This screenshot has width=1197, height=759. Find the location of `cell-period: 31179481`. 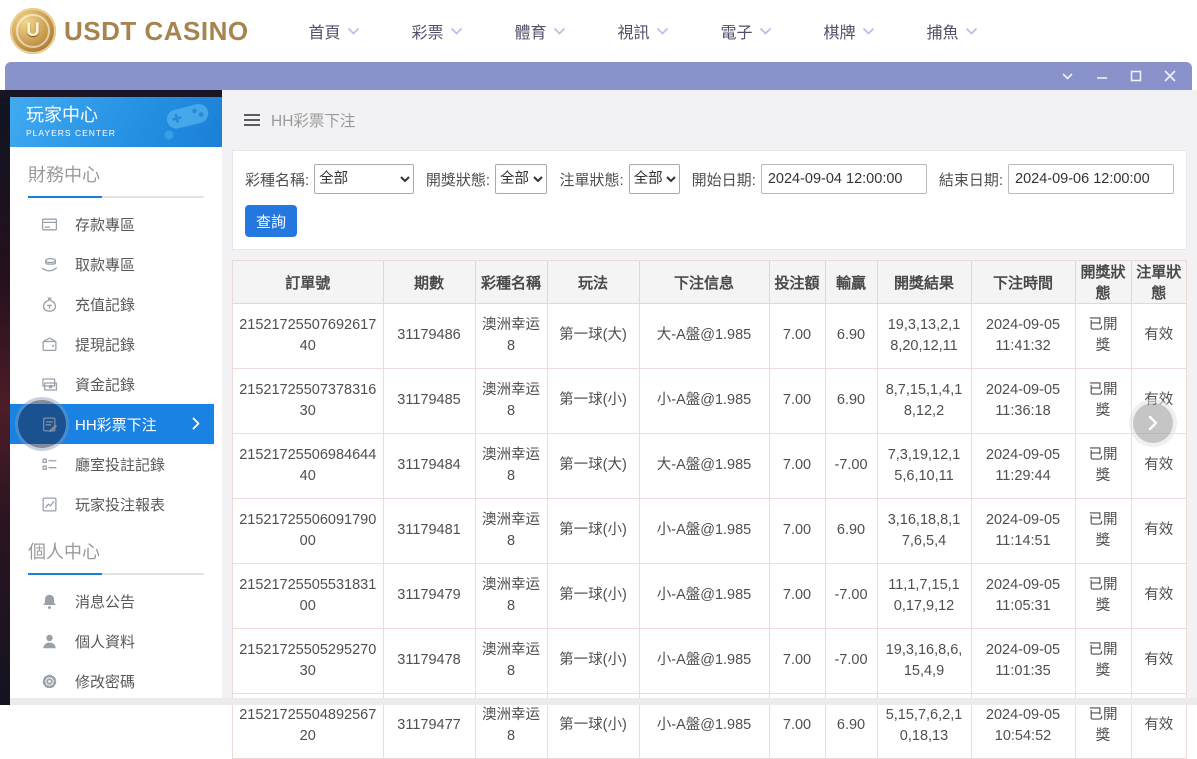

cell-period: 31179481 is located at coordinates (428, 531).